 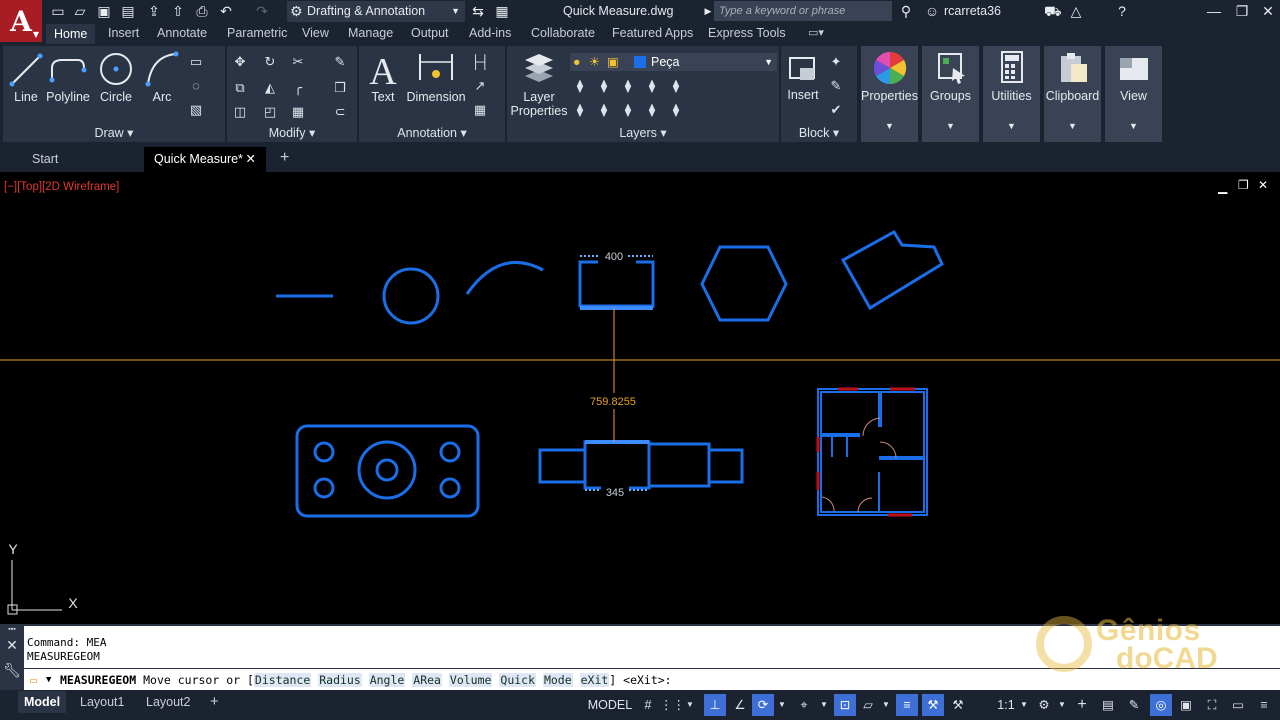 What do you see at coordinates (470, 680) in the screenshot?
I see `option-volume: Volume` at bounding box center [470, 680].